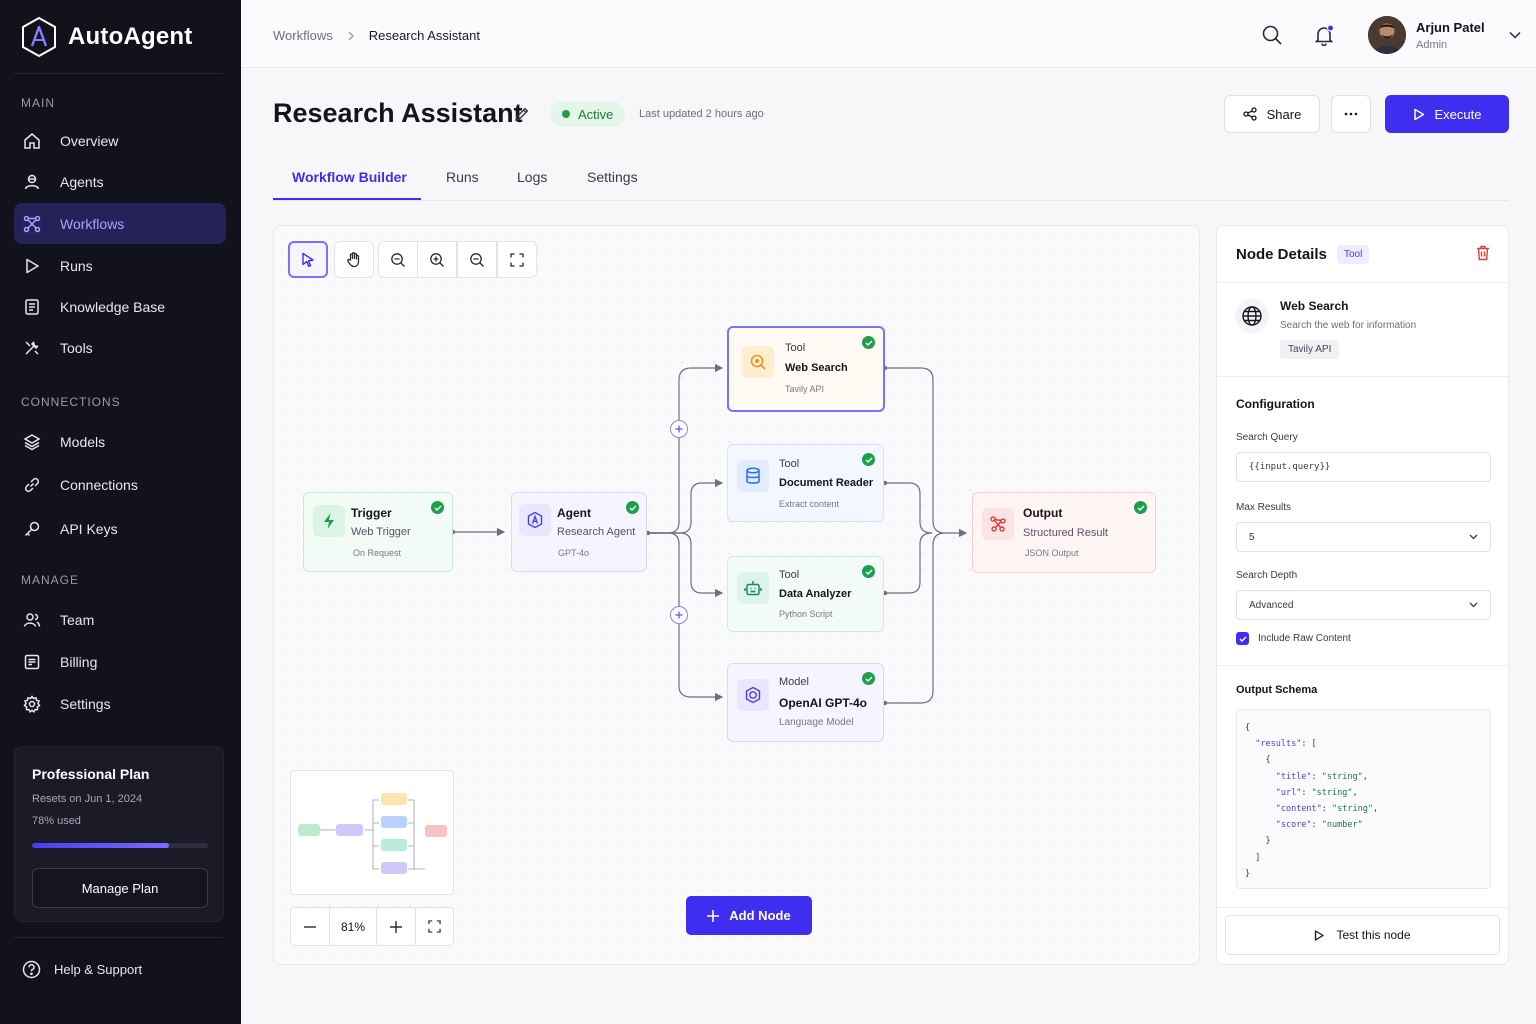 The width and height of the screenshot is (1536, 1024). What do you see at coordinates (1363, 605) in the screenshot?
I see `search-depth-select: Advanced` at bounding box center [1363, 605].